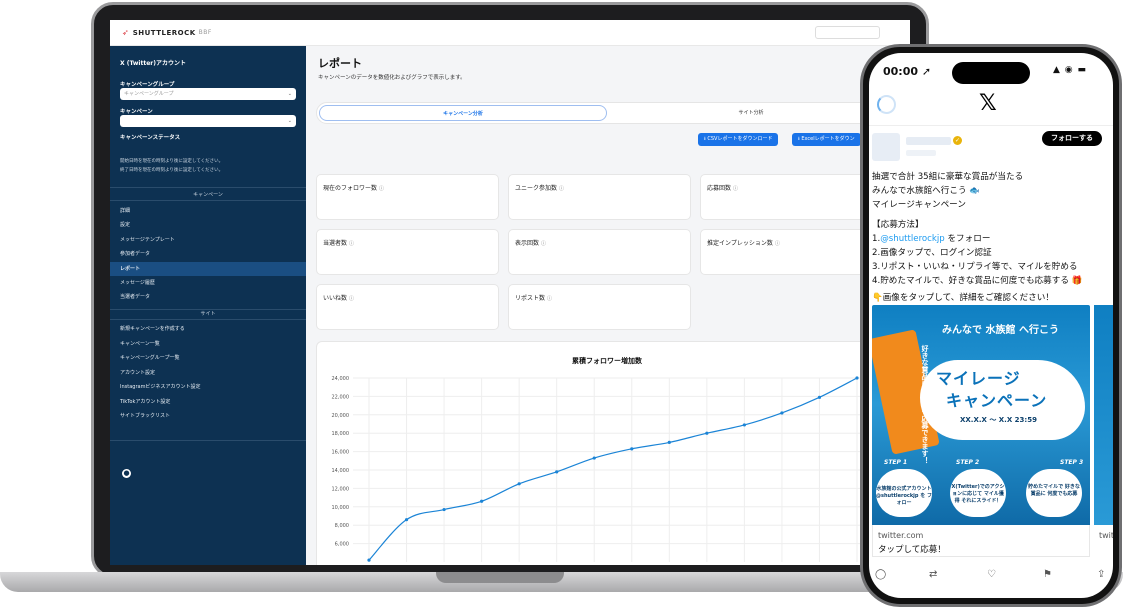 Image resolution: width=1123 pixels, height=609 pixels. Describe the element at coordinates (208, 283) in the screenshot. I see `sidebar-item-message-history: メッセージ履歴` at that location.